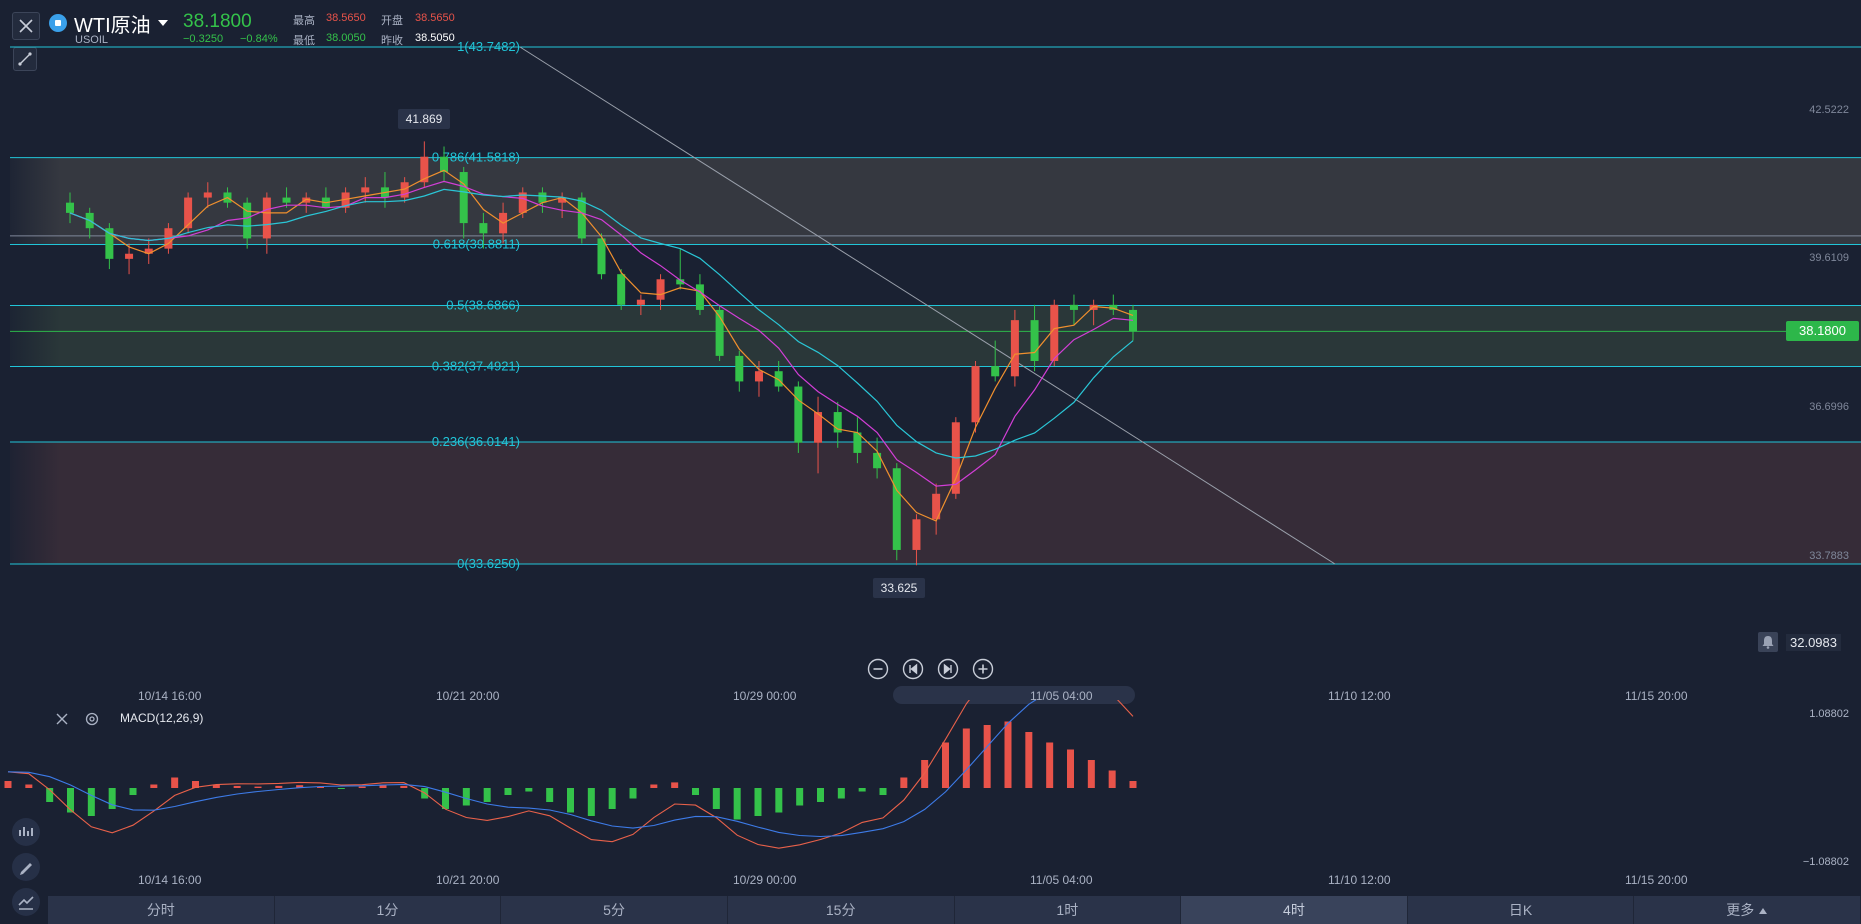  What do you see at coordinates (161, 910) in the screenshot?
I see `timeframe-tab: 分时` at bounding box center [161, 910].